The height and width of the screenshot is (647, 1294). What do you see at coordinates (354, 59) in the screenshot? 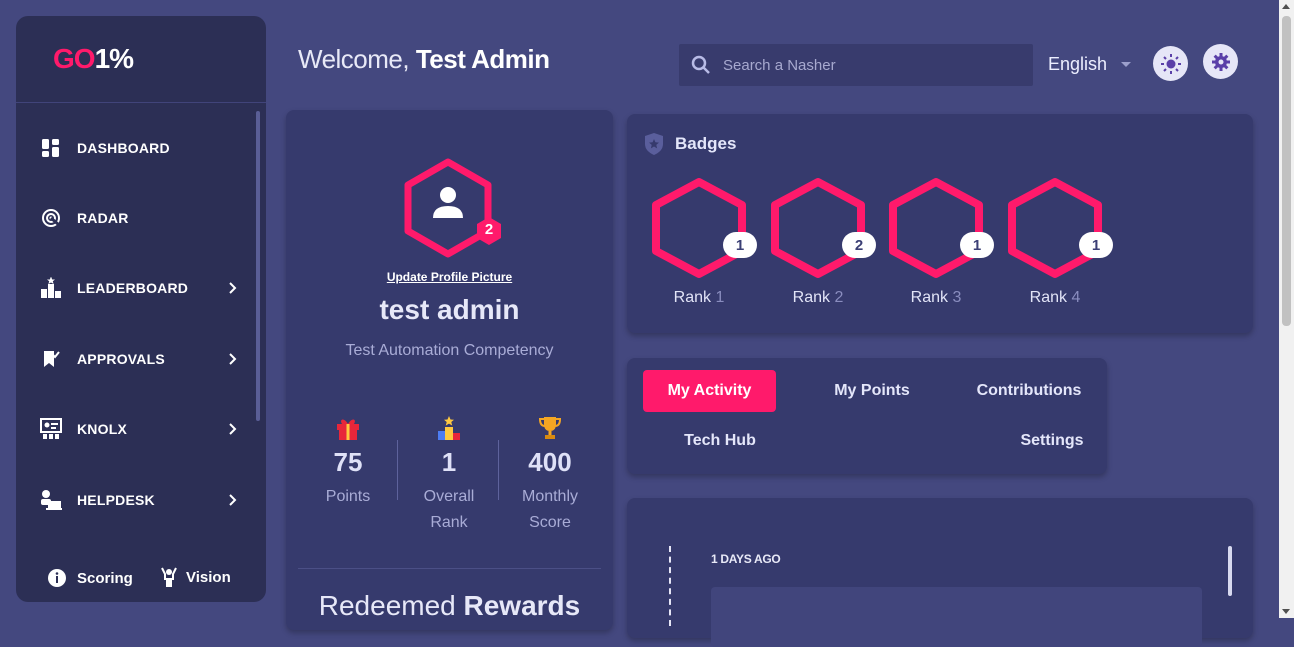
I see `welcome-prefix: Welcome,` at bounding box center [354, 59].